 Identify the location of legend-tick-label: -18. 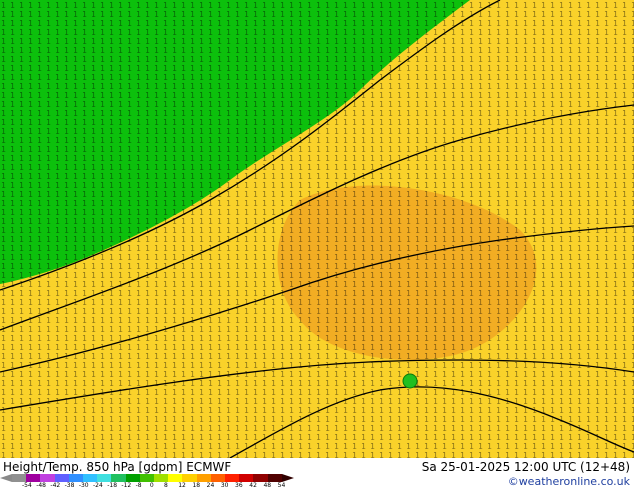
(112, 485).